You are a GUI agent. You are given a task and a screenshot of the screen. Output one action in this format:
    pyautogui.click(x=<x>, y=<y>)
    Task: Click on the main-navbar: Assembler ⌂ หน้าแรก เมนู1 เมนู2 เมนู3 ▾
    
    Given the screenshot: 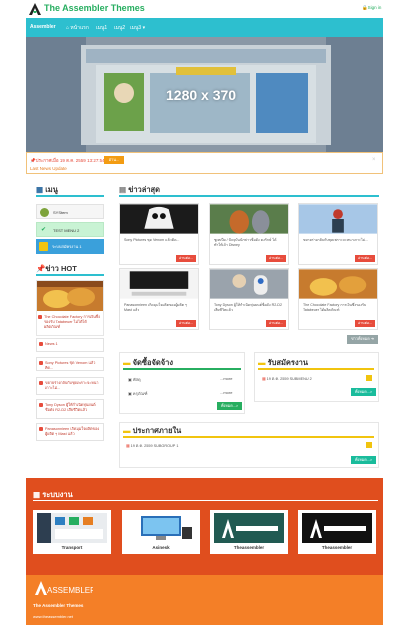 What is the action you would take?
    pyautogui.click(x=204, y=27)
    